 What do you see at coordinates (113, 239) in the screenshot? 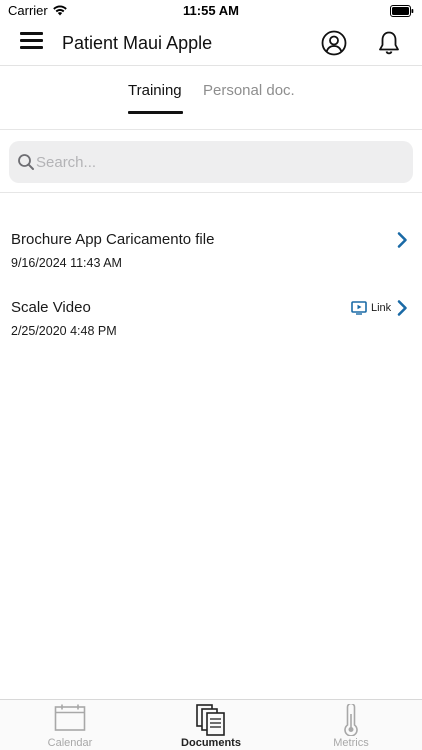
I see `document-title: Brochure App Caricamento file` at bounding box center [113, 239].